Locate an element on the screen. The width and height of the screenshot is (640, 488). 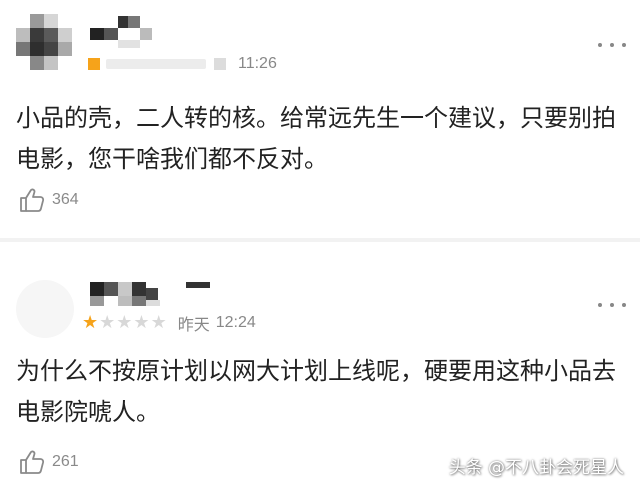
like-count: 261 is located at coordinates (65, 461).